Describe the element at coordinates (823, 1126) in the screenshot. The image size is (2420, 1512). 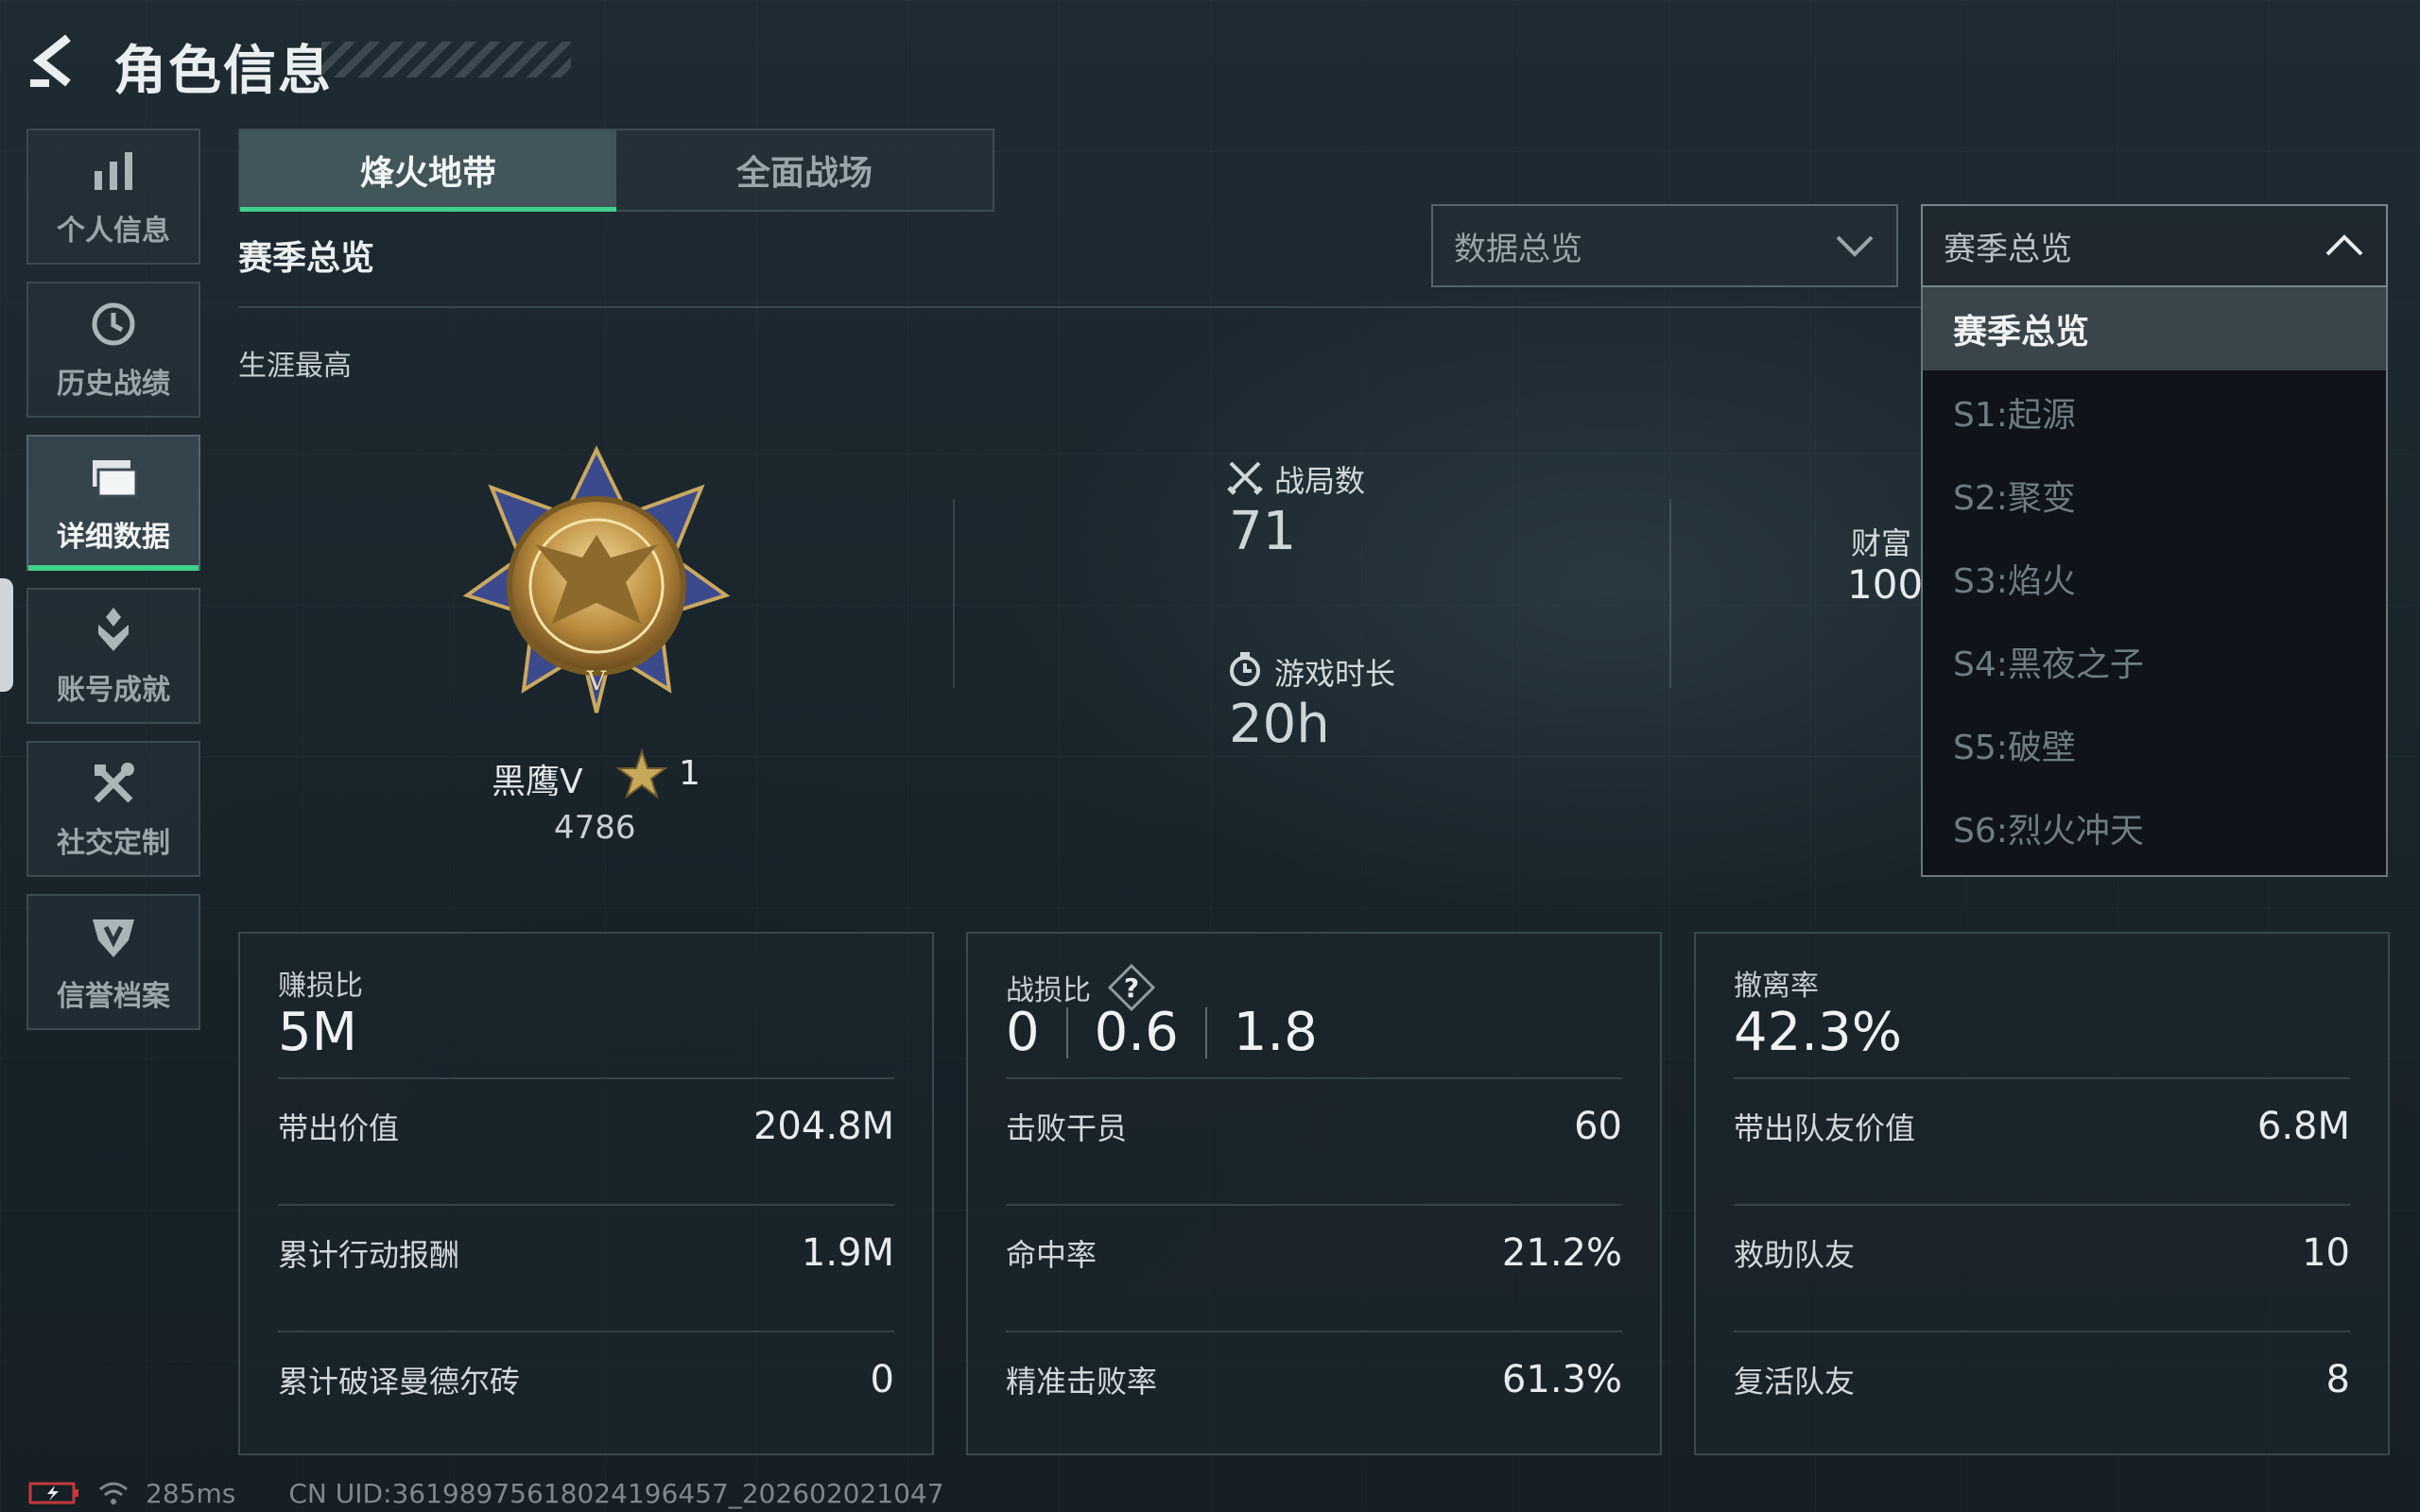
I see `row-value: 204.8M` at that location.